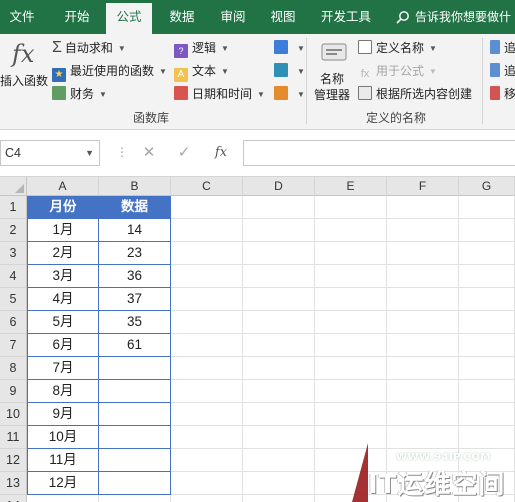  What do you see at coordinates (77, 17) in the screenshot?
I see `tab-home: 开始` at bounding box center [77, 17].